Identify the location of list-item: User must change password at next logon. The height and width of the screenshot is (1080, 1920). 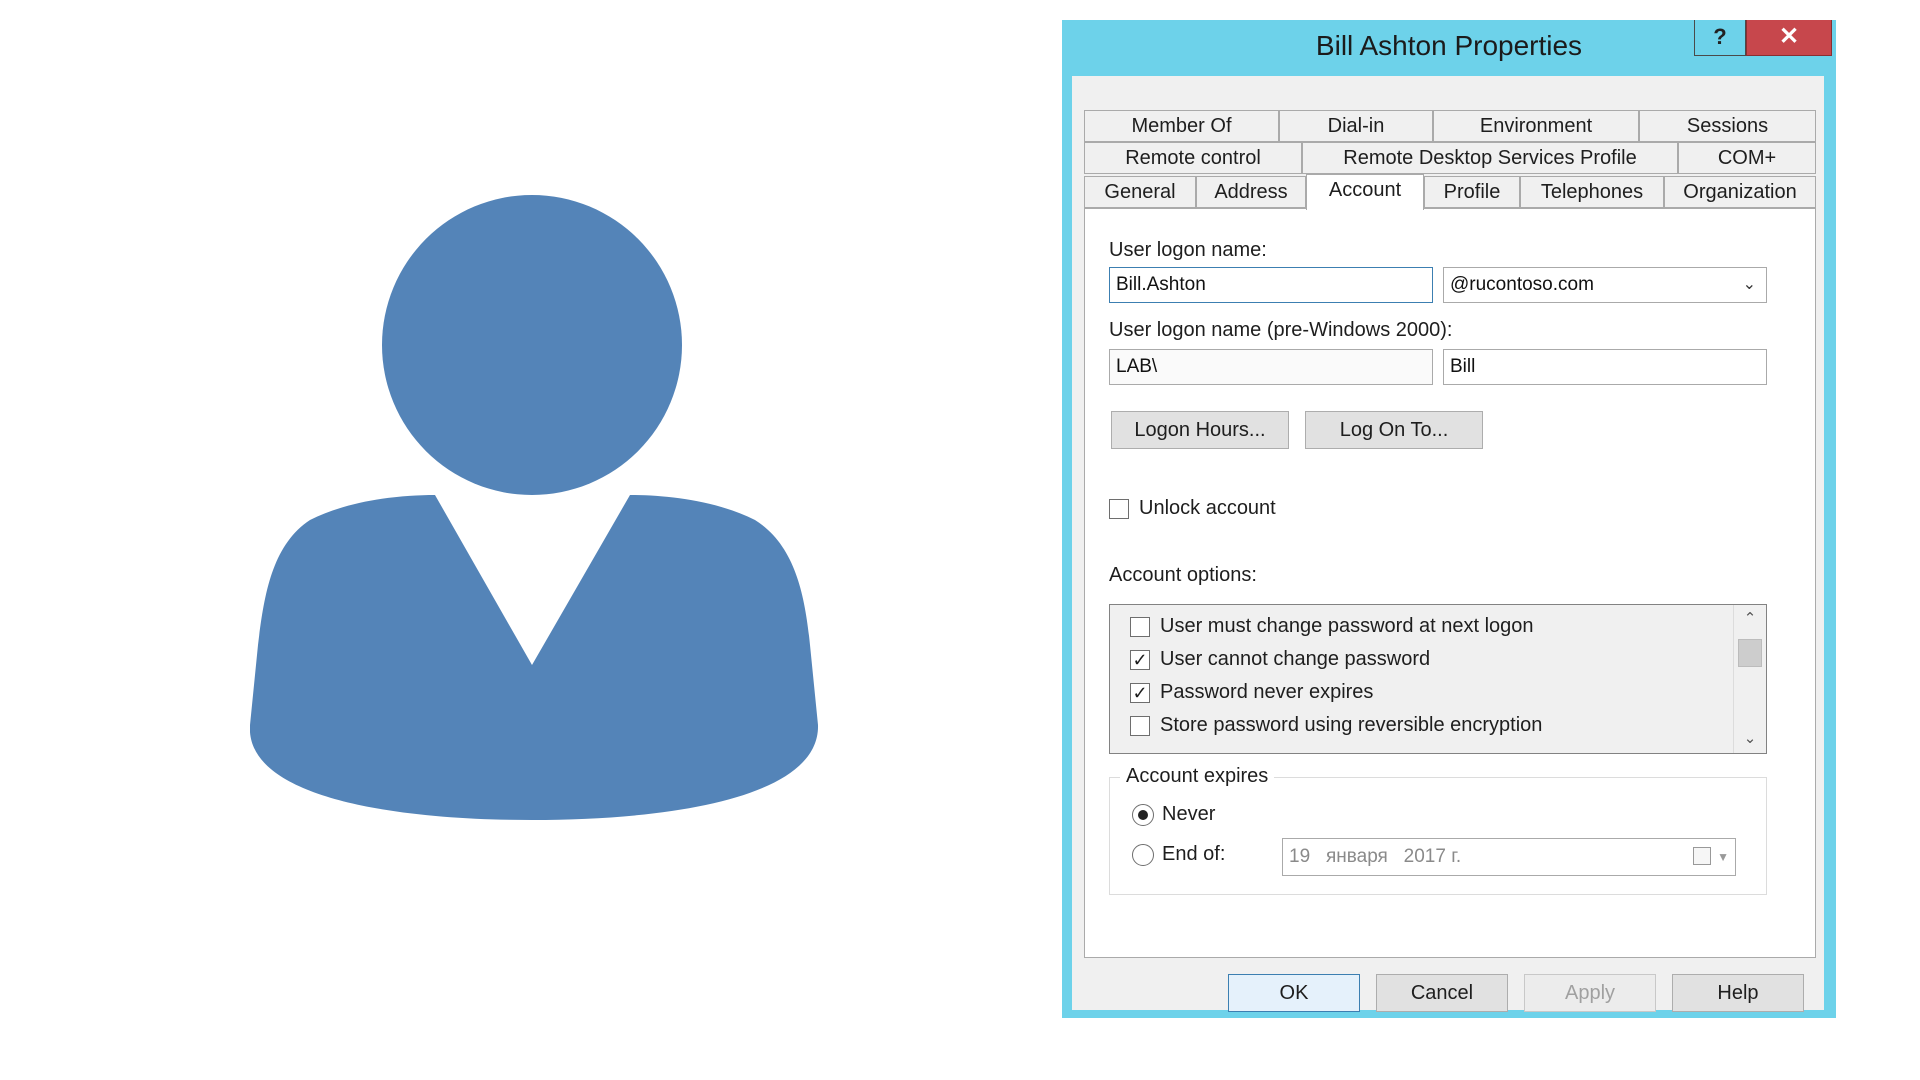
(1425, 628).